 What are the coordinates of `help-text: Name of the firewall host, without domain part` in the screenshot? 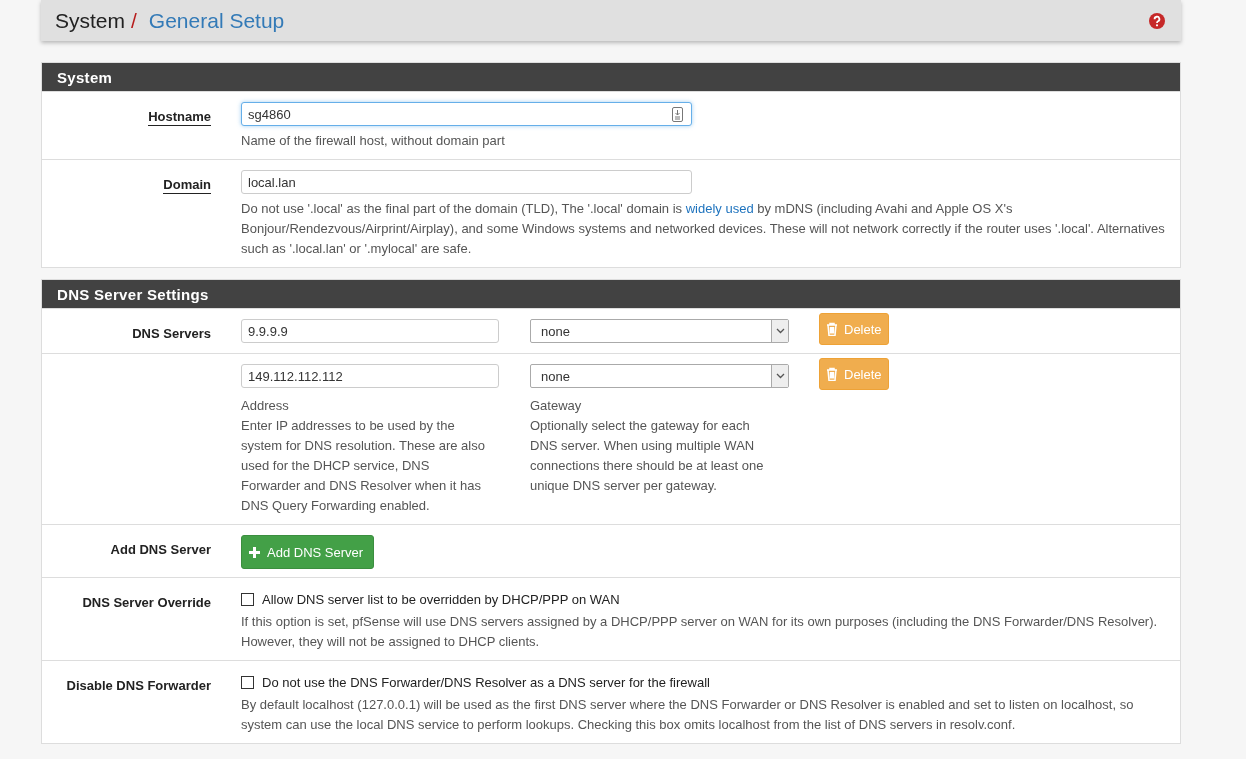 It's located at (373, 141).